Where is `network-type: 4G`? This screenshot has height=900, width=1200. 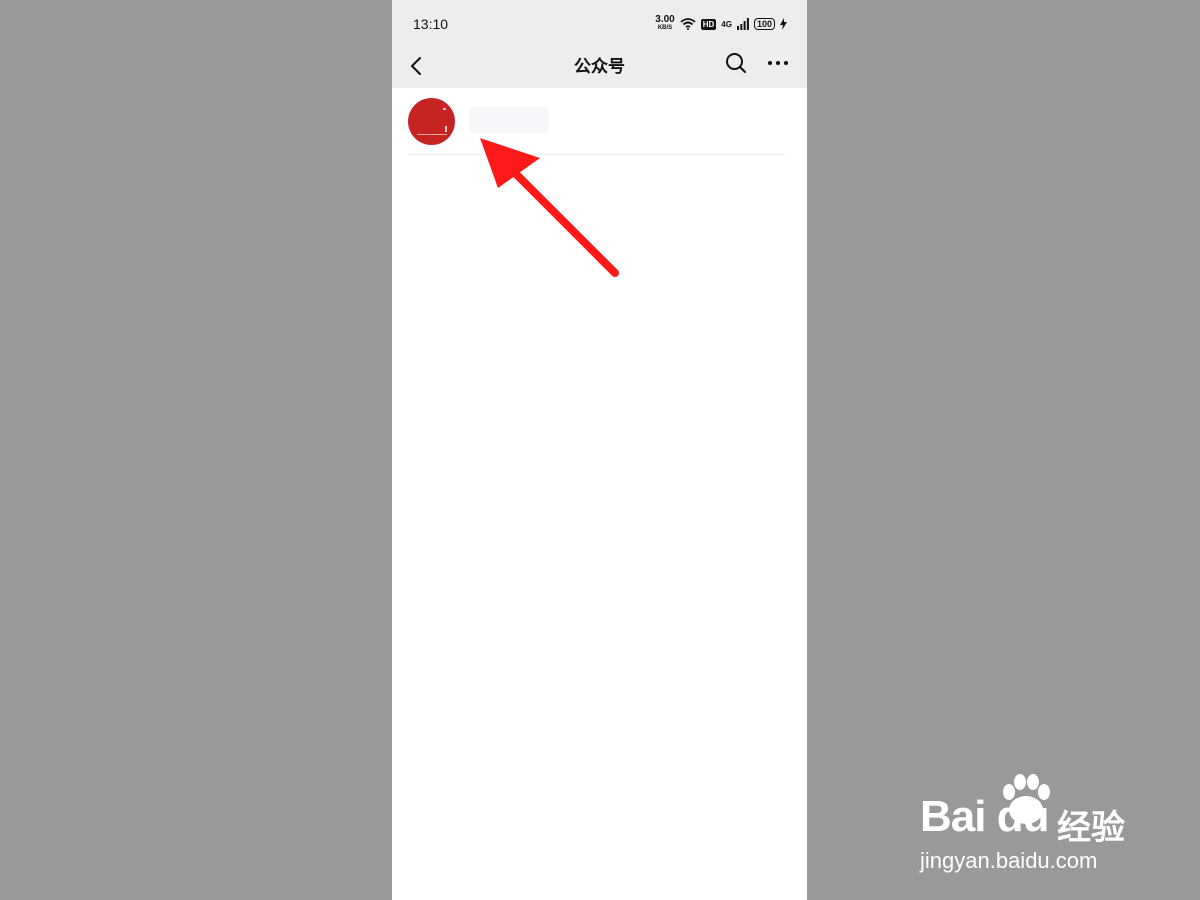 network-type: 4G is located at coordinates (726, 24).